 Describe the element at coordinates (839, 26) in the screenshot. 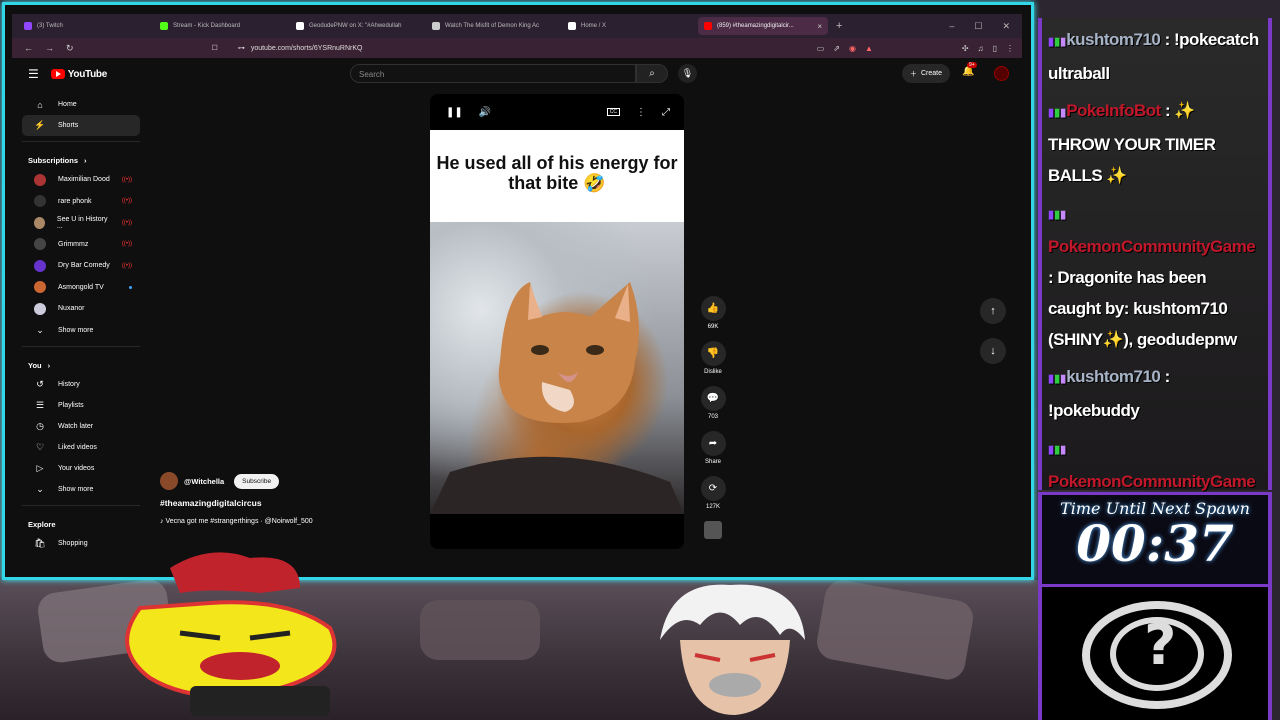

I see `new-tab-icon: +` at that location.